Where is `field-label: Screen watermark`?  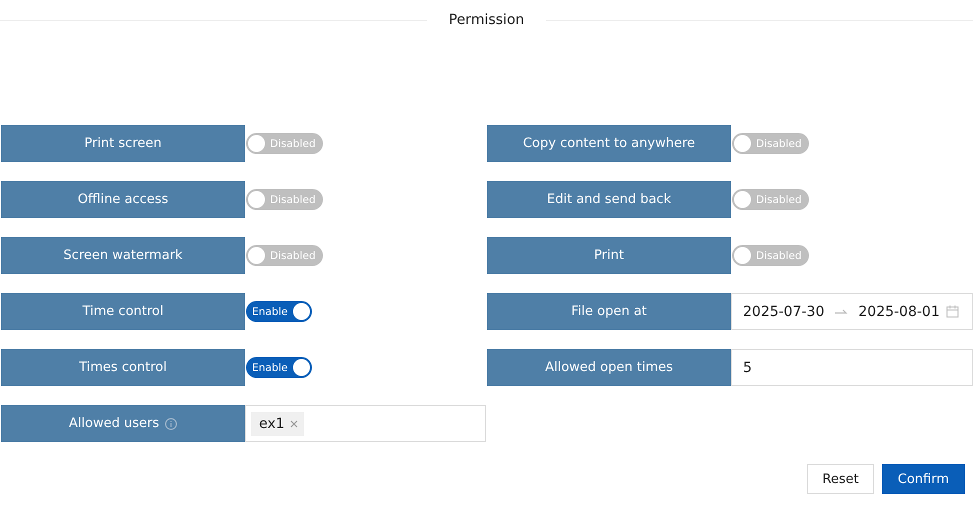 field-label: Screen watermark is located at coordinates (123, 255).